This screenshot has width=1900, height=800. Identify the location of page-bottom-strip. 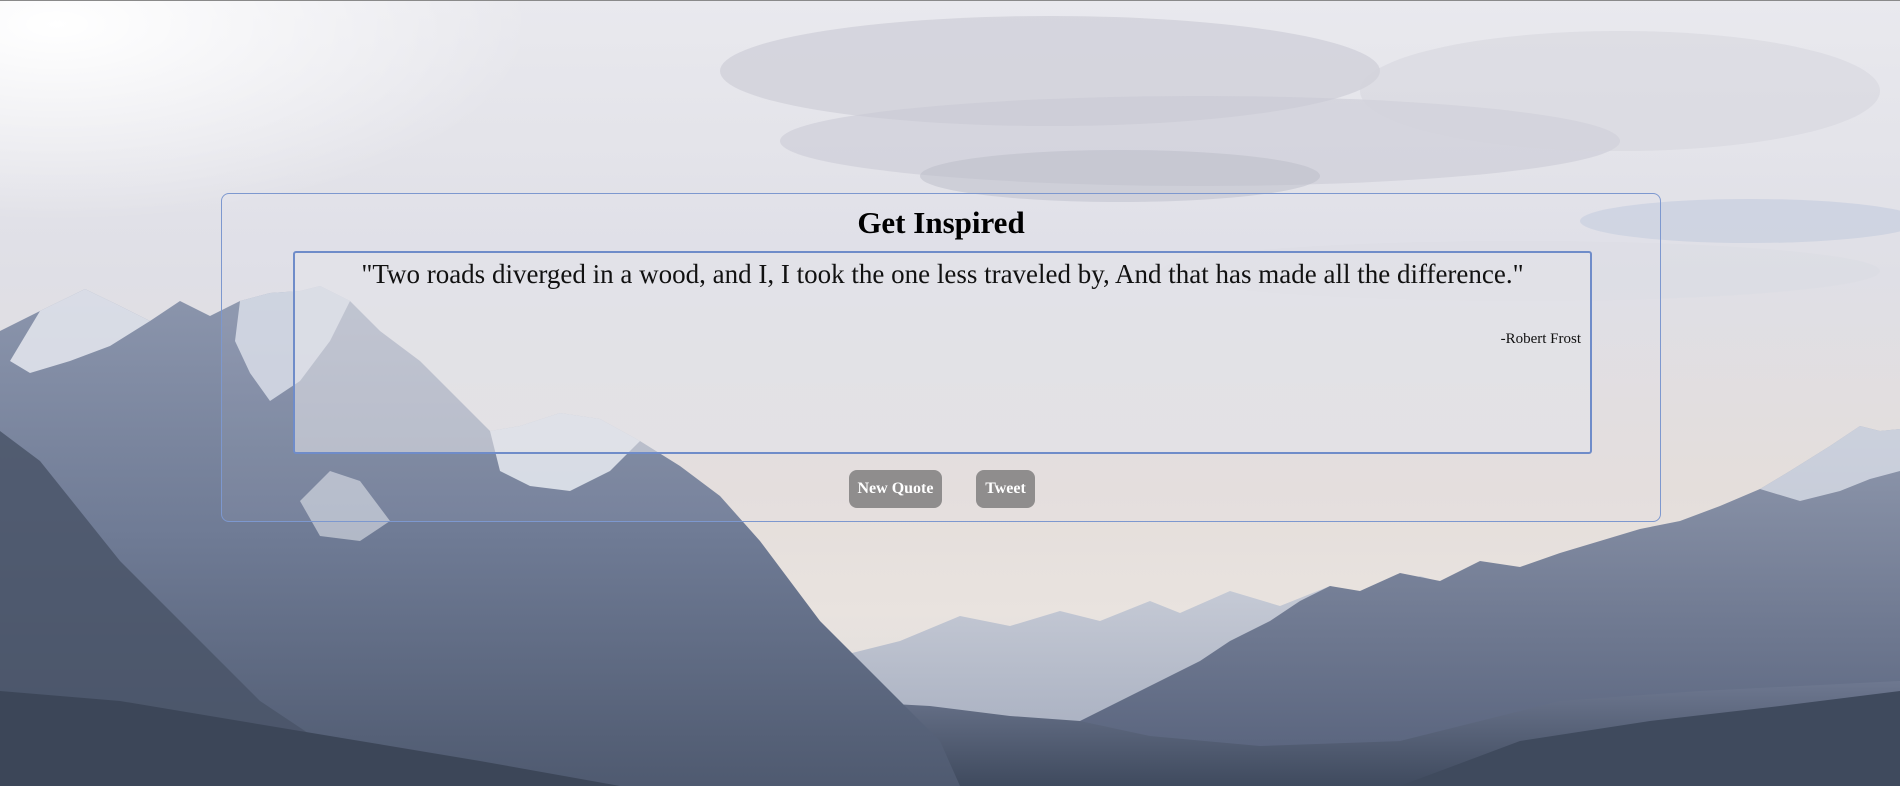
(950, 793).